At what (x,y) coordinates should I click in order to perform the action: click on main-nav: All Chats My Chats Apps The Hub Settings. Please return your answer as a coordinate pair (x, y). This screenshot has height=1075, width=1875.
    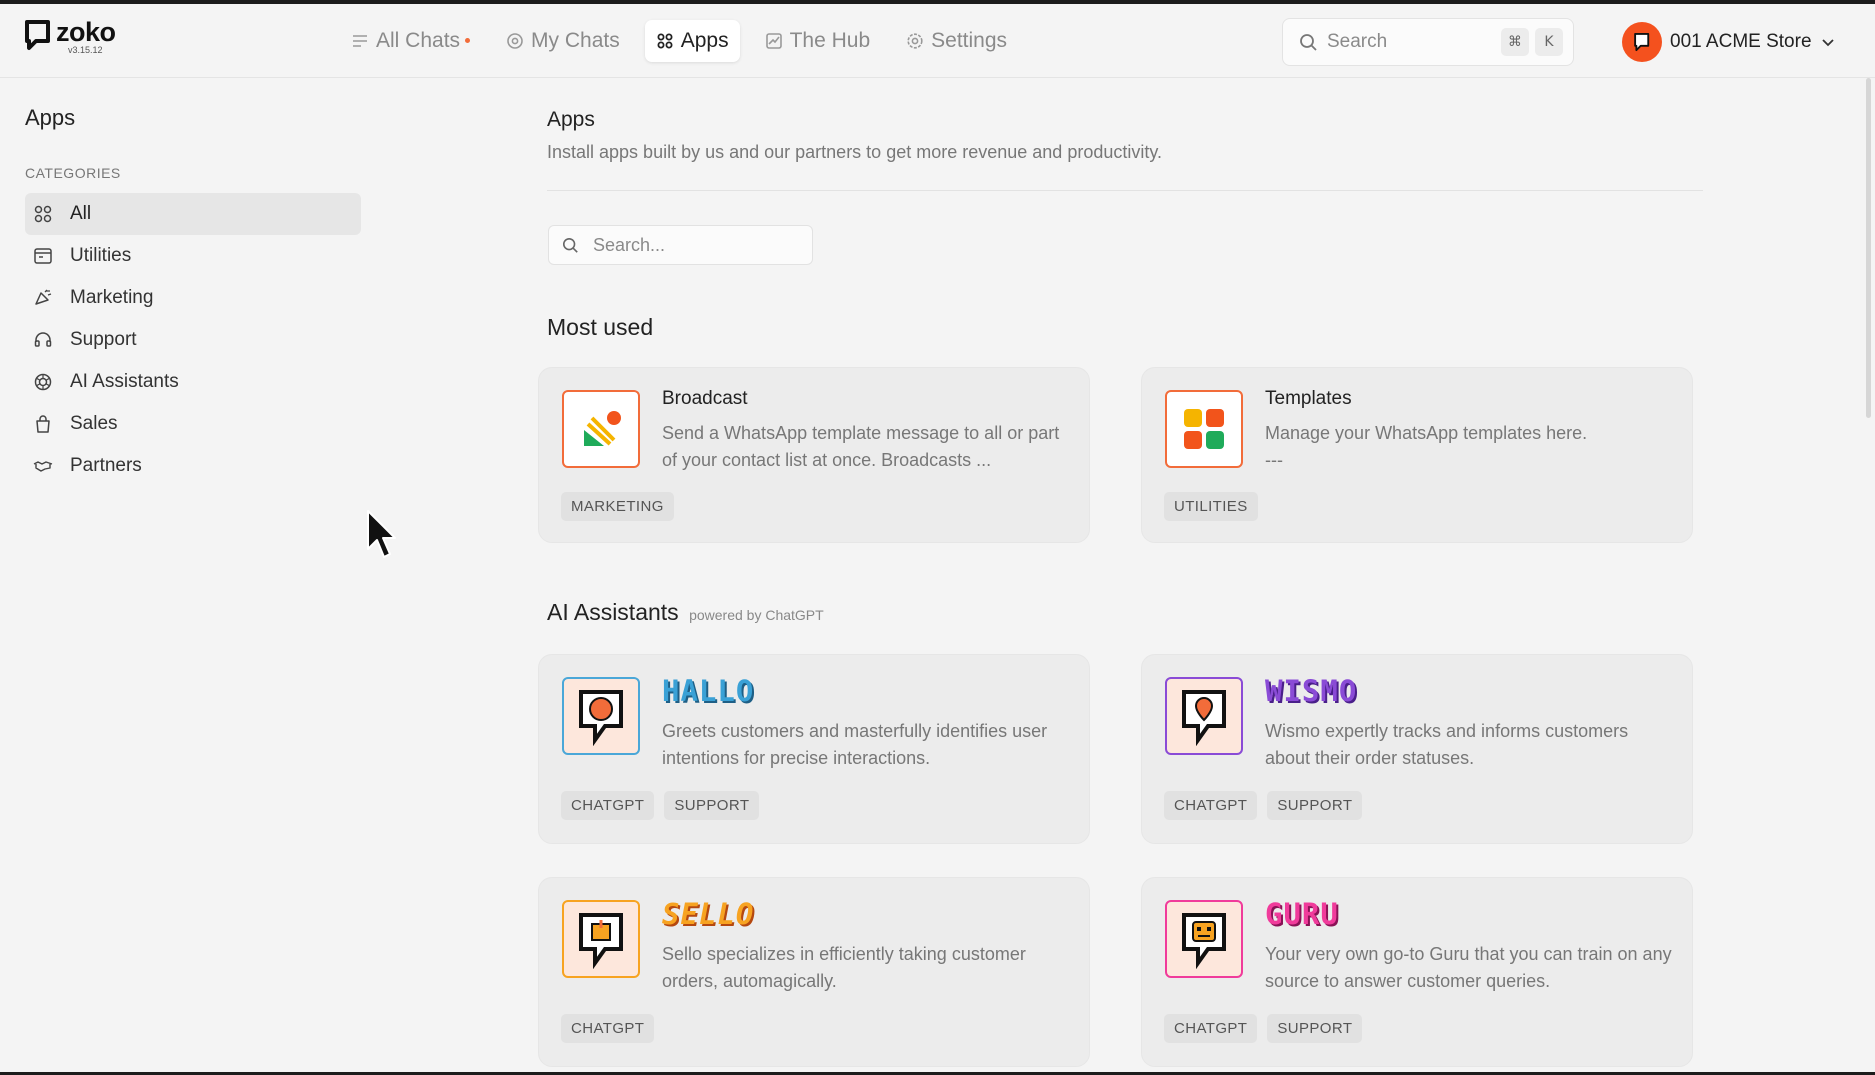
    Looking at the image, I should click on (679, 41).